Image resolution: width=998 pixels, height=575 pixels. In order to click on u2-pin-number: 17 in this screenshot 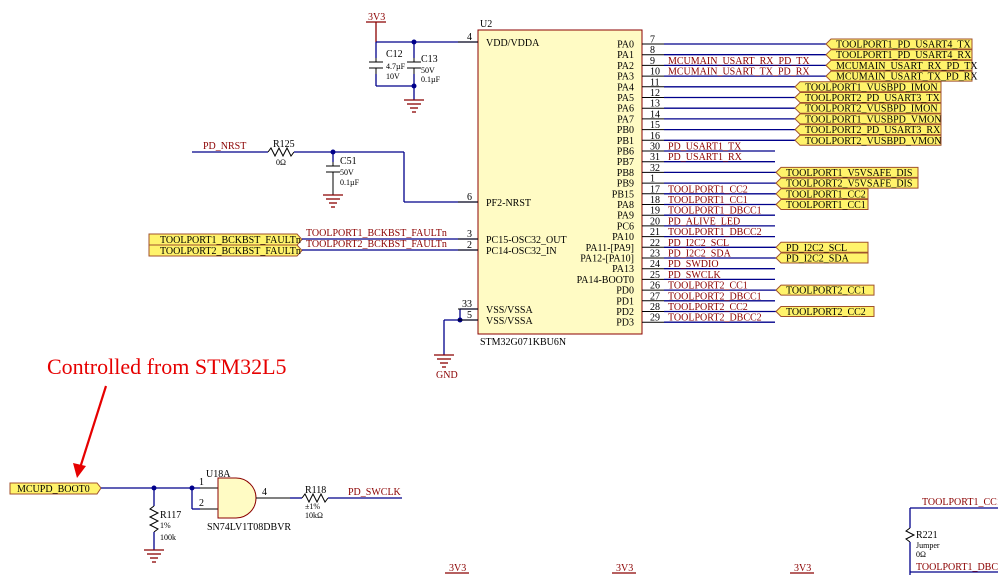, I will do `click(655, 189)`.